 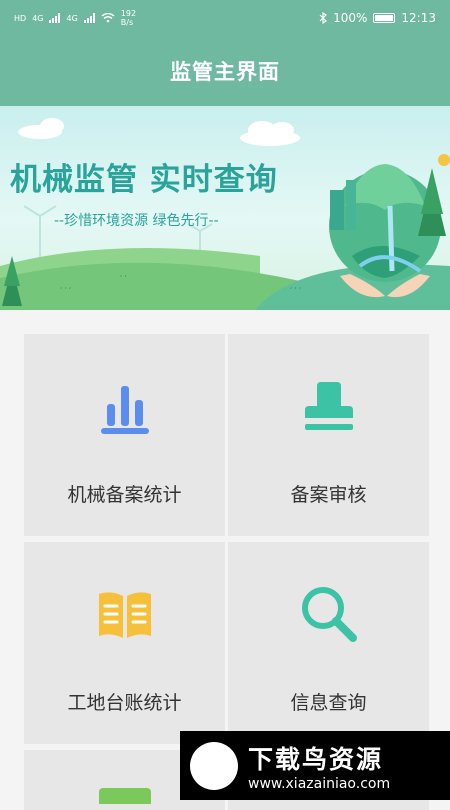 I want to click on hd-label: HD, so click(x=20, y=18).